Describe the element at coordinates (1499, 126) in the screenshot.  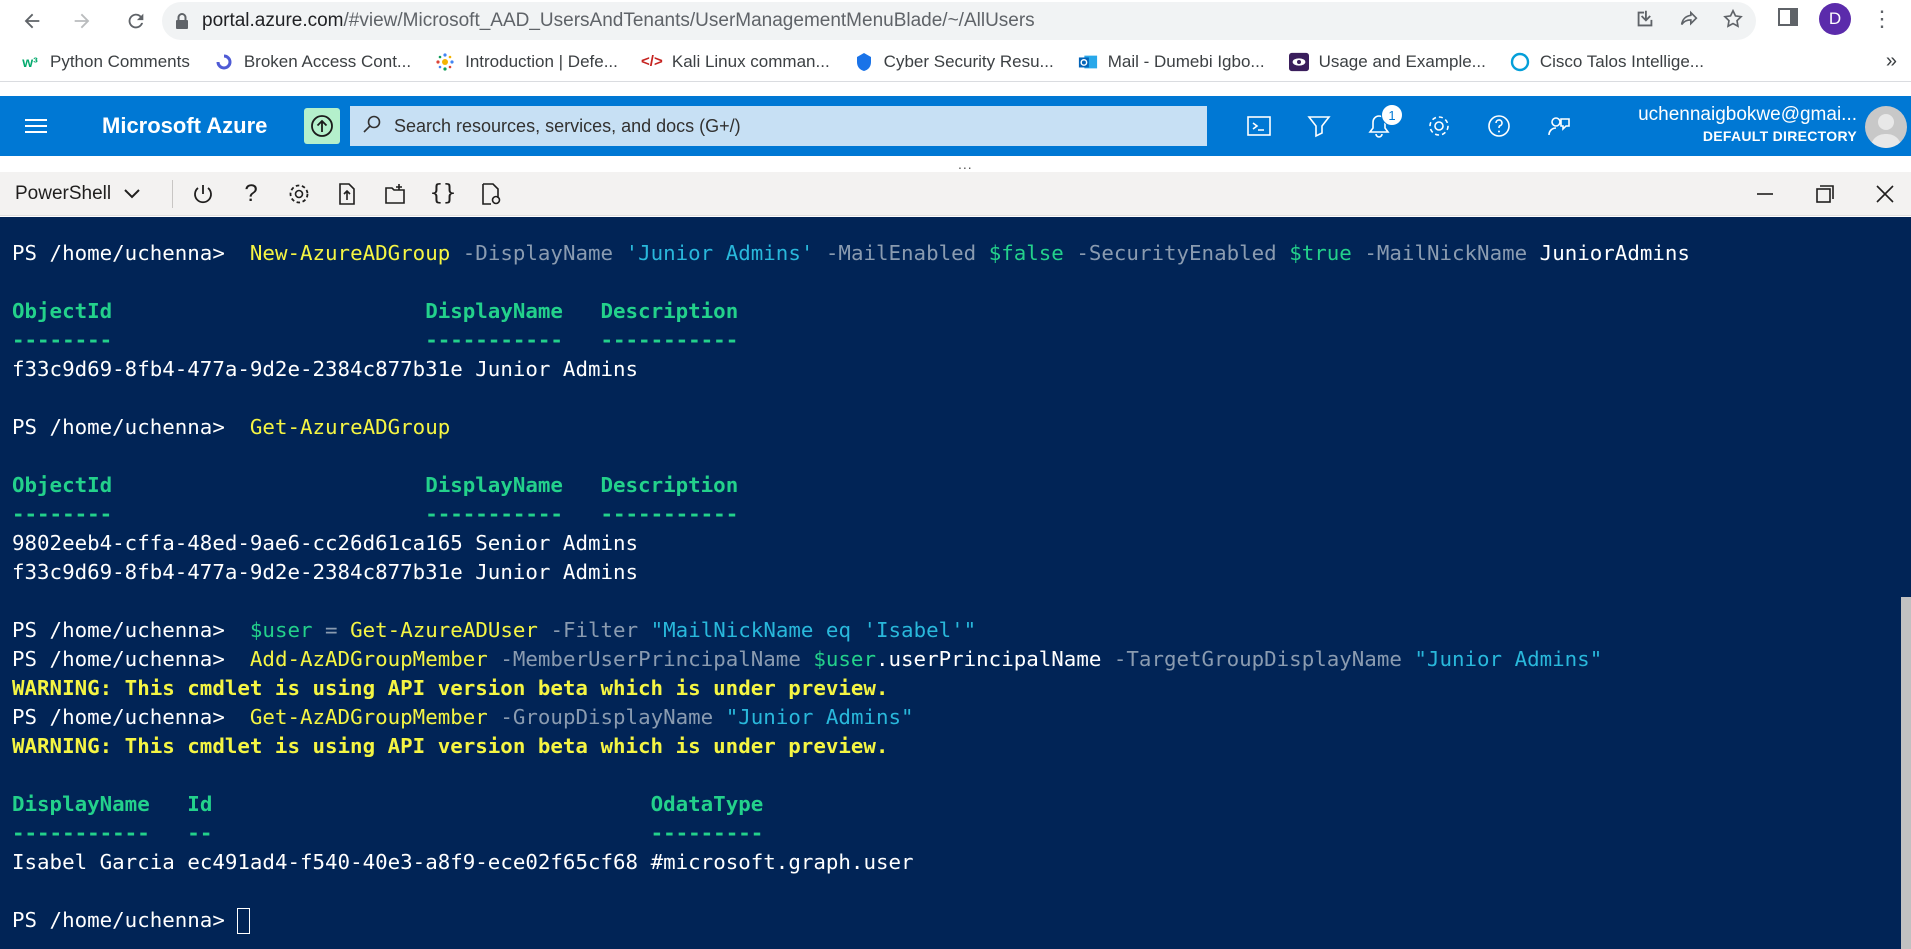
I see `help-icon` at that location.